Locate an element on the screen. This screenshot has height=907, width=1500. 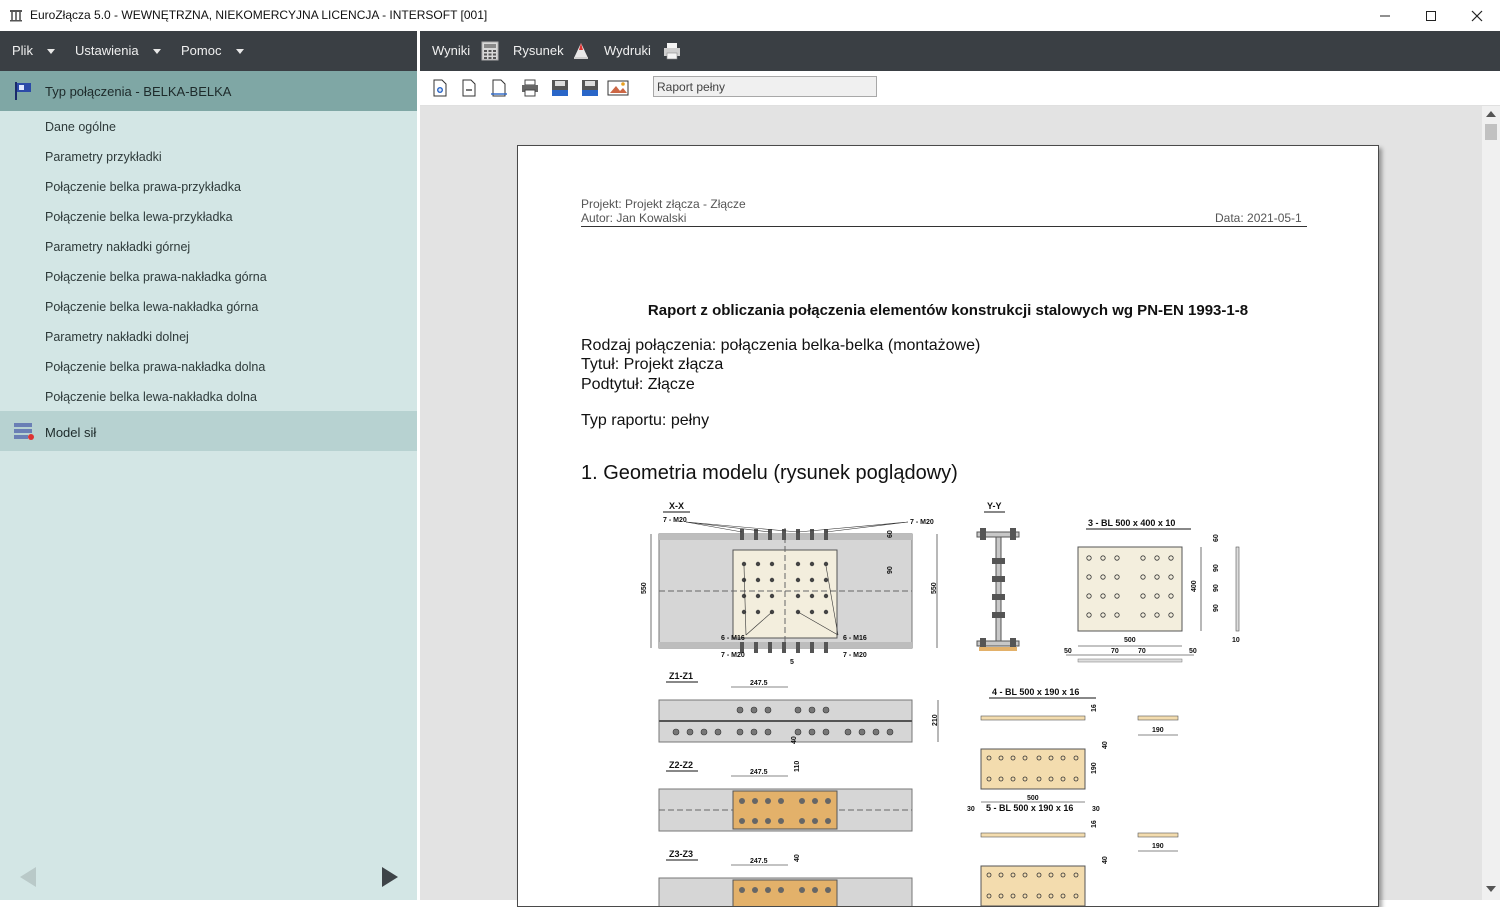
menu-help: Pomoc is located at coordinates (201, 50).